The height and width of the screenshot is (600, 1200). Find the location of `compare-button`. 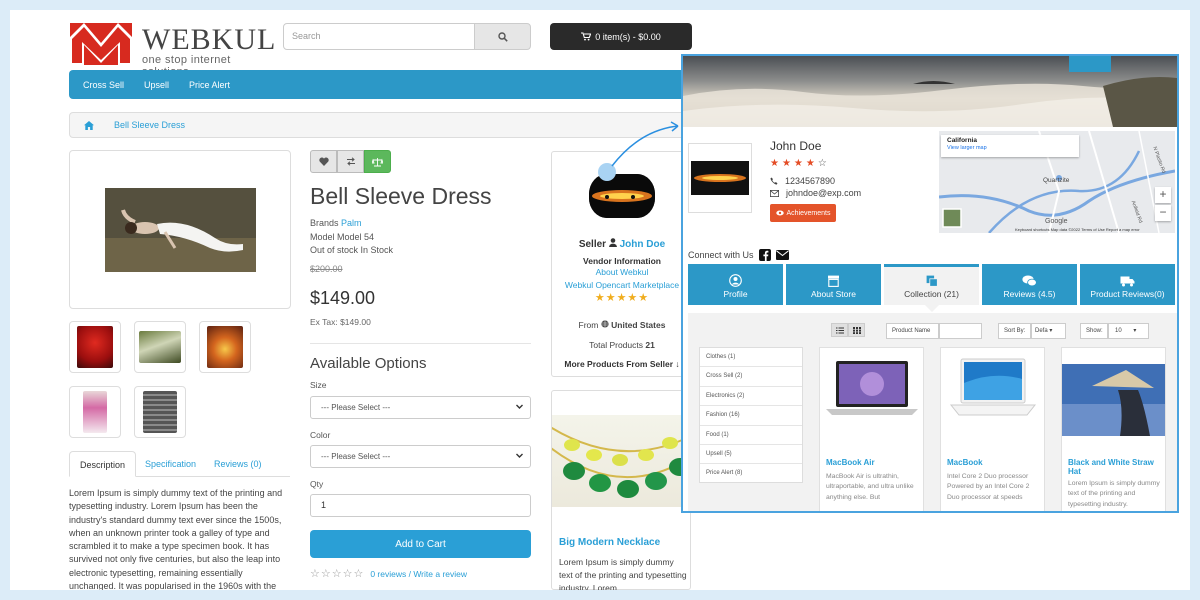

compare-button is located at coordinates (350, 161).